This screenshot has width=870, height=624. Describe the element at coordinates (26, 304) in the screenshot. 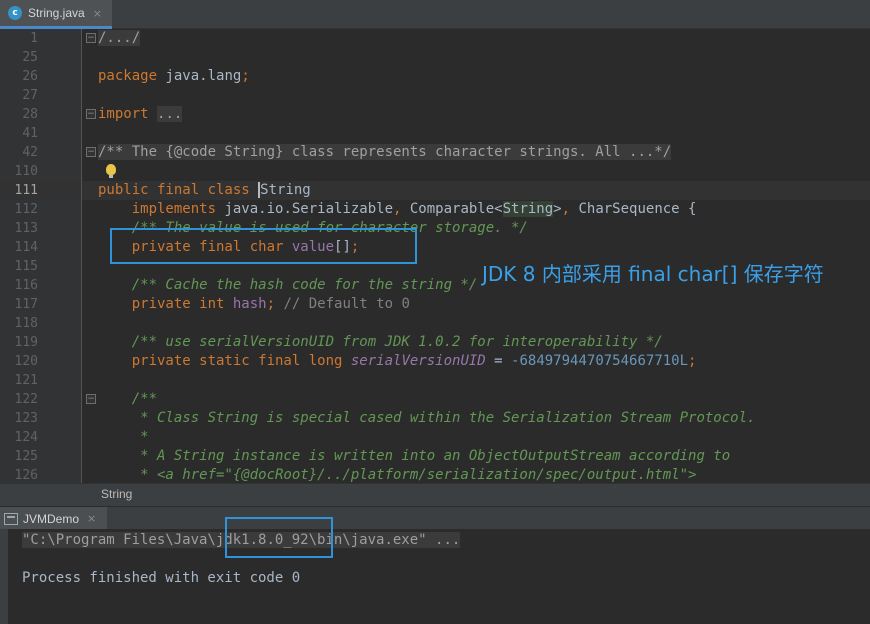

I see `line-number: 117` at that location.